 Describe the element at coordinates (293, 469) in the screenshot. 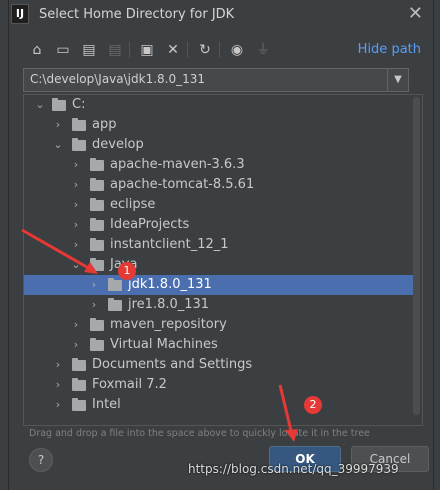

I see `watermark-text: https://blog.csdn.net/qq_39997939` at that location.